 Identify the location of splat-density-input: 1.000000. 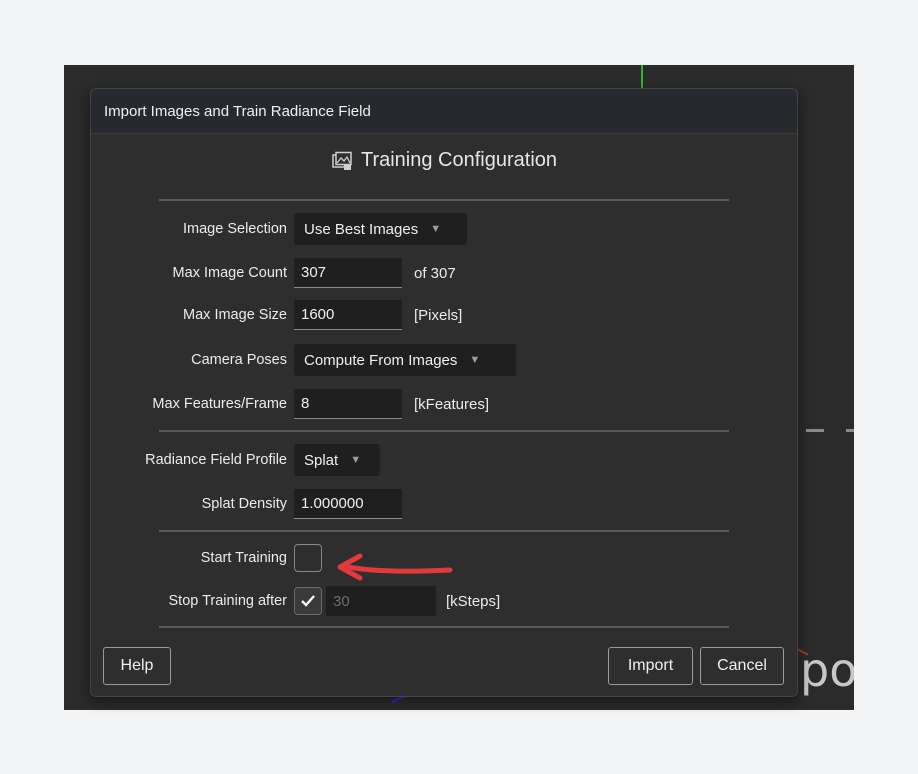
(348, 504).